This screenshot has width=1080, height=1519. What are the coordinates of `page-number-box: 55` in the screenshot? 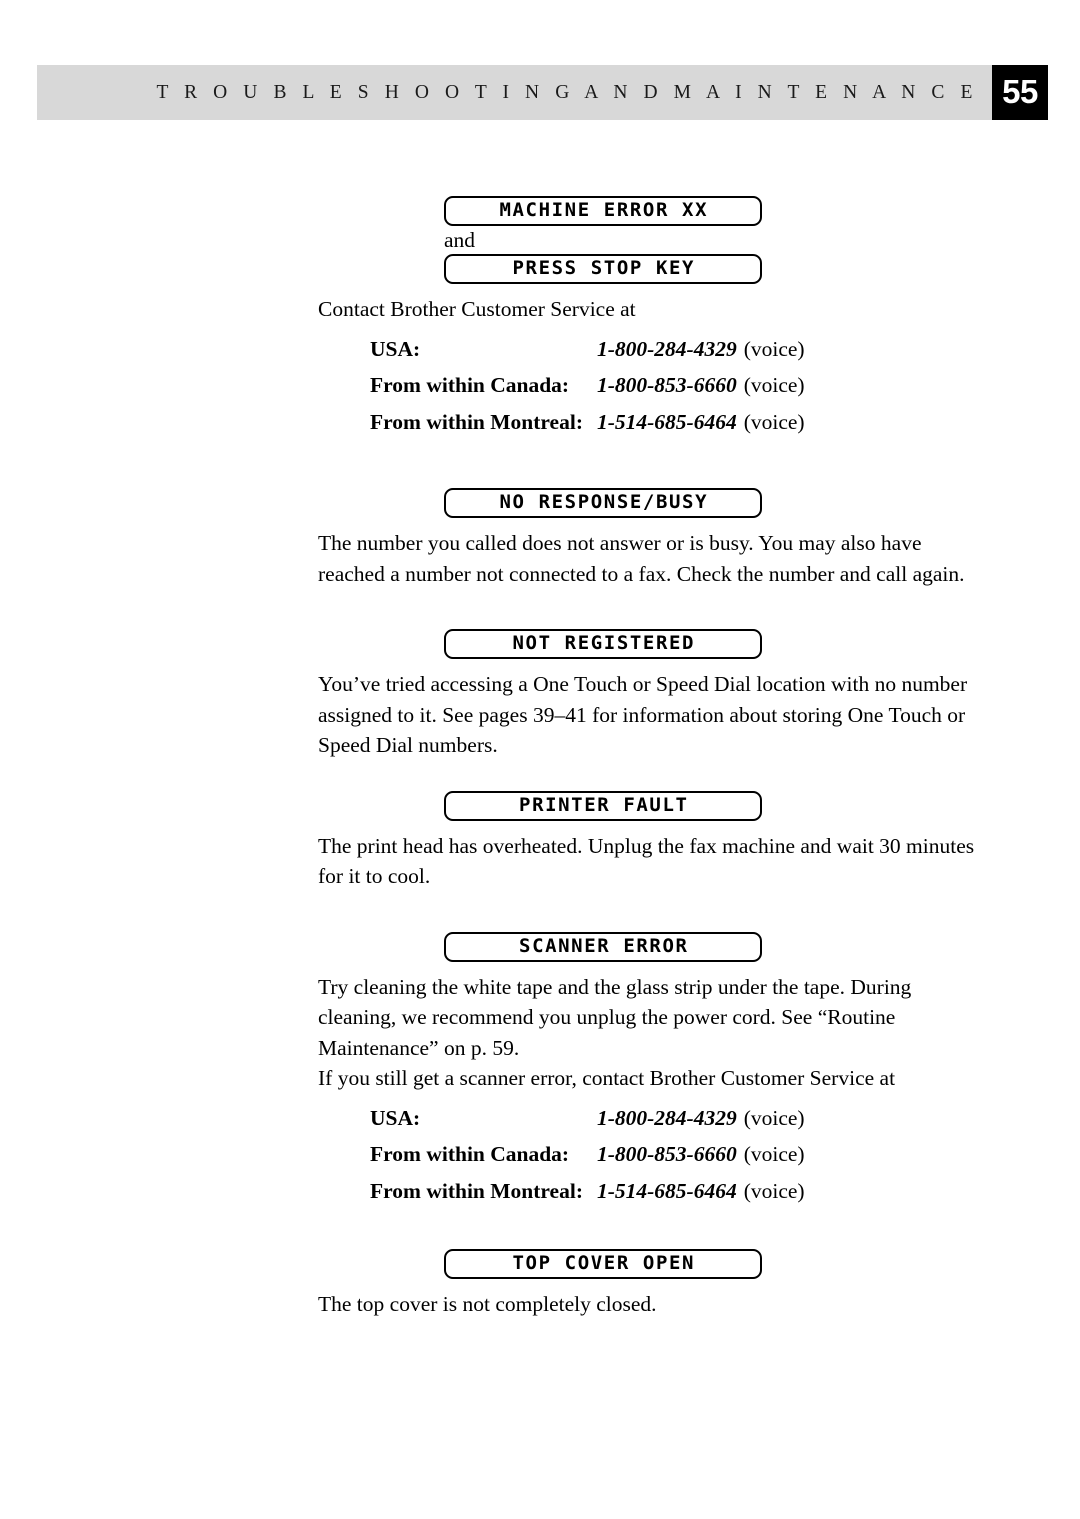 It's located at (1020, 92).